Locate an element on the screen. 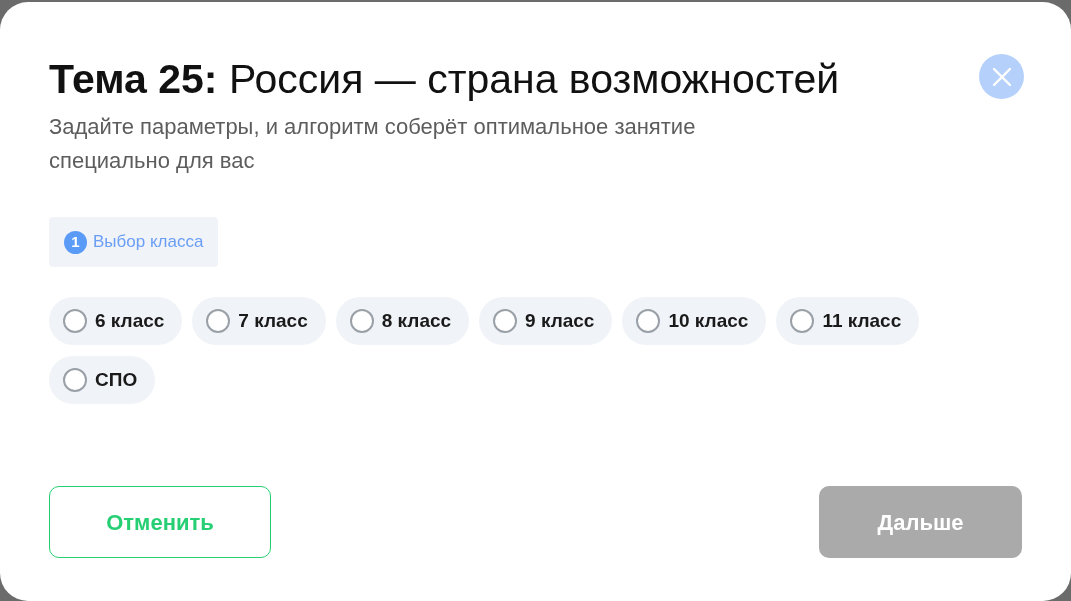 This screenshot has width=1071, height=601. grade-option: 10 класс is located at coordinates (694, 321).